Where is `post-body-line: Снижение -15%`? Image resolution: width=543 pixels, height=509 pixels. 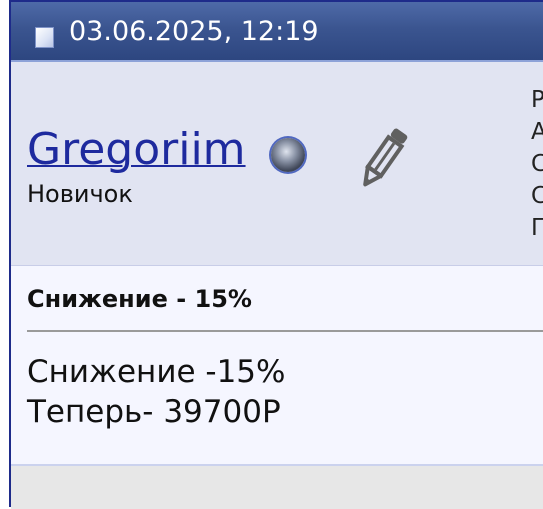 post-body-line: Снижение -15% is located at coordinates (156, 372).